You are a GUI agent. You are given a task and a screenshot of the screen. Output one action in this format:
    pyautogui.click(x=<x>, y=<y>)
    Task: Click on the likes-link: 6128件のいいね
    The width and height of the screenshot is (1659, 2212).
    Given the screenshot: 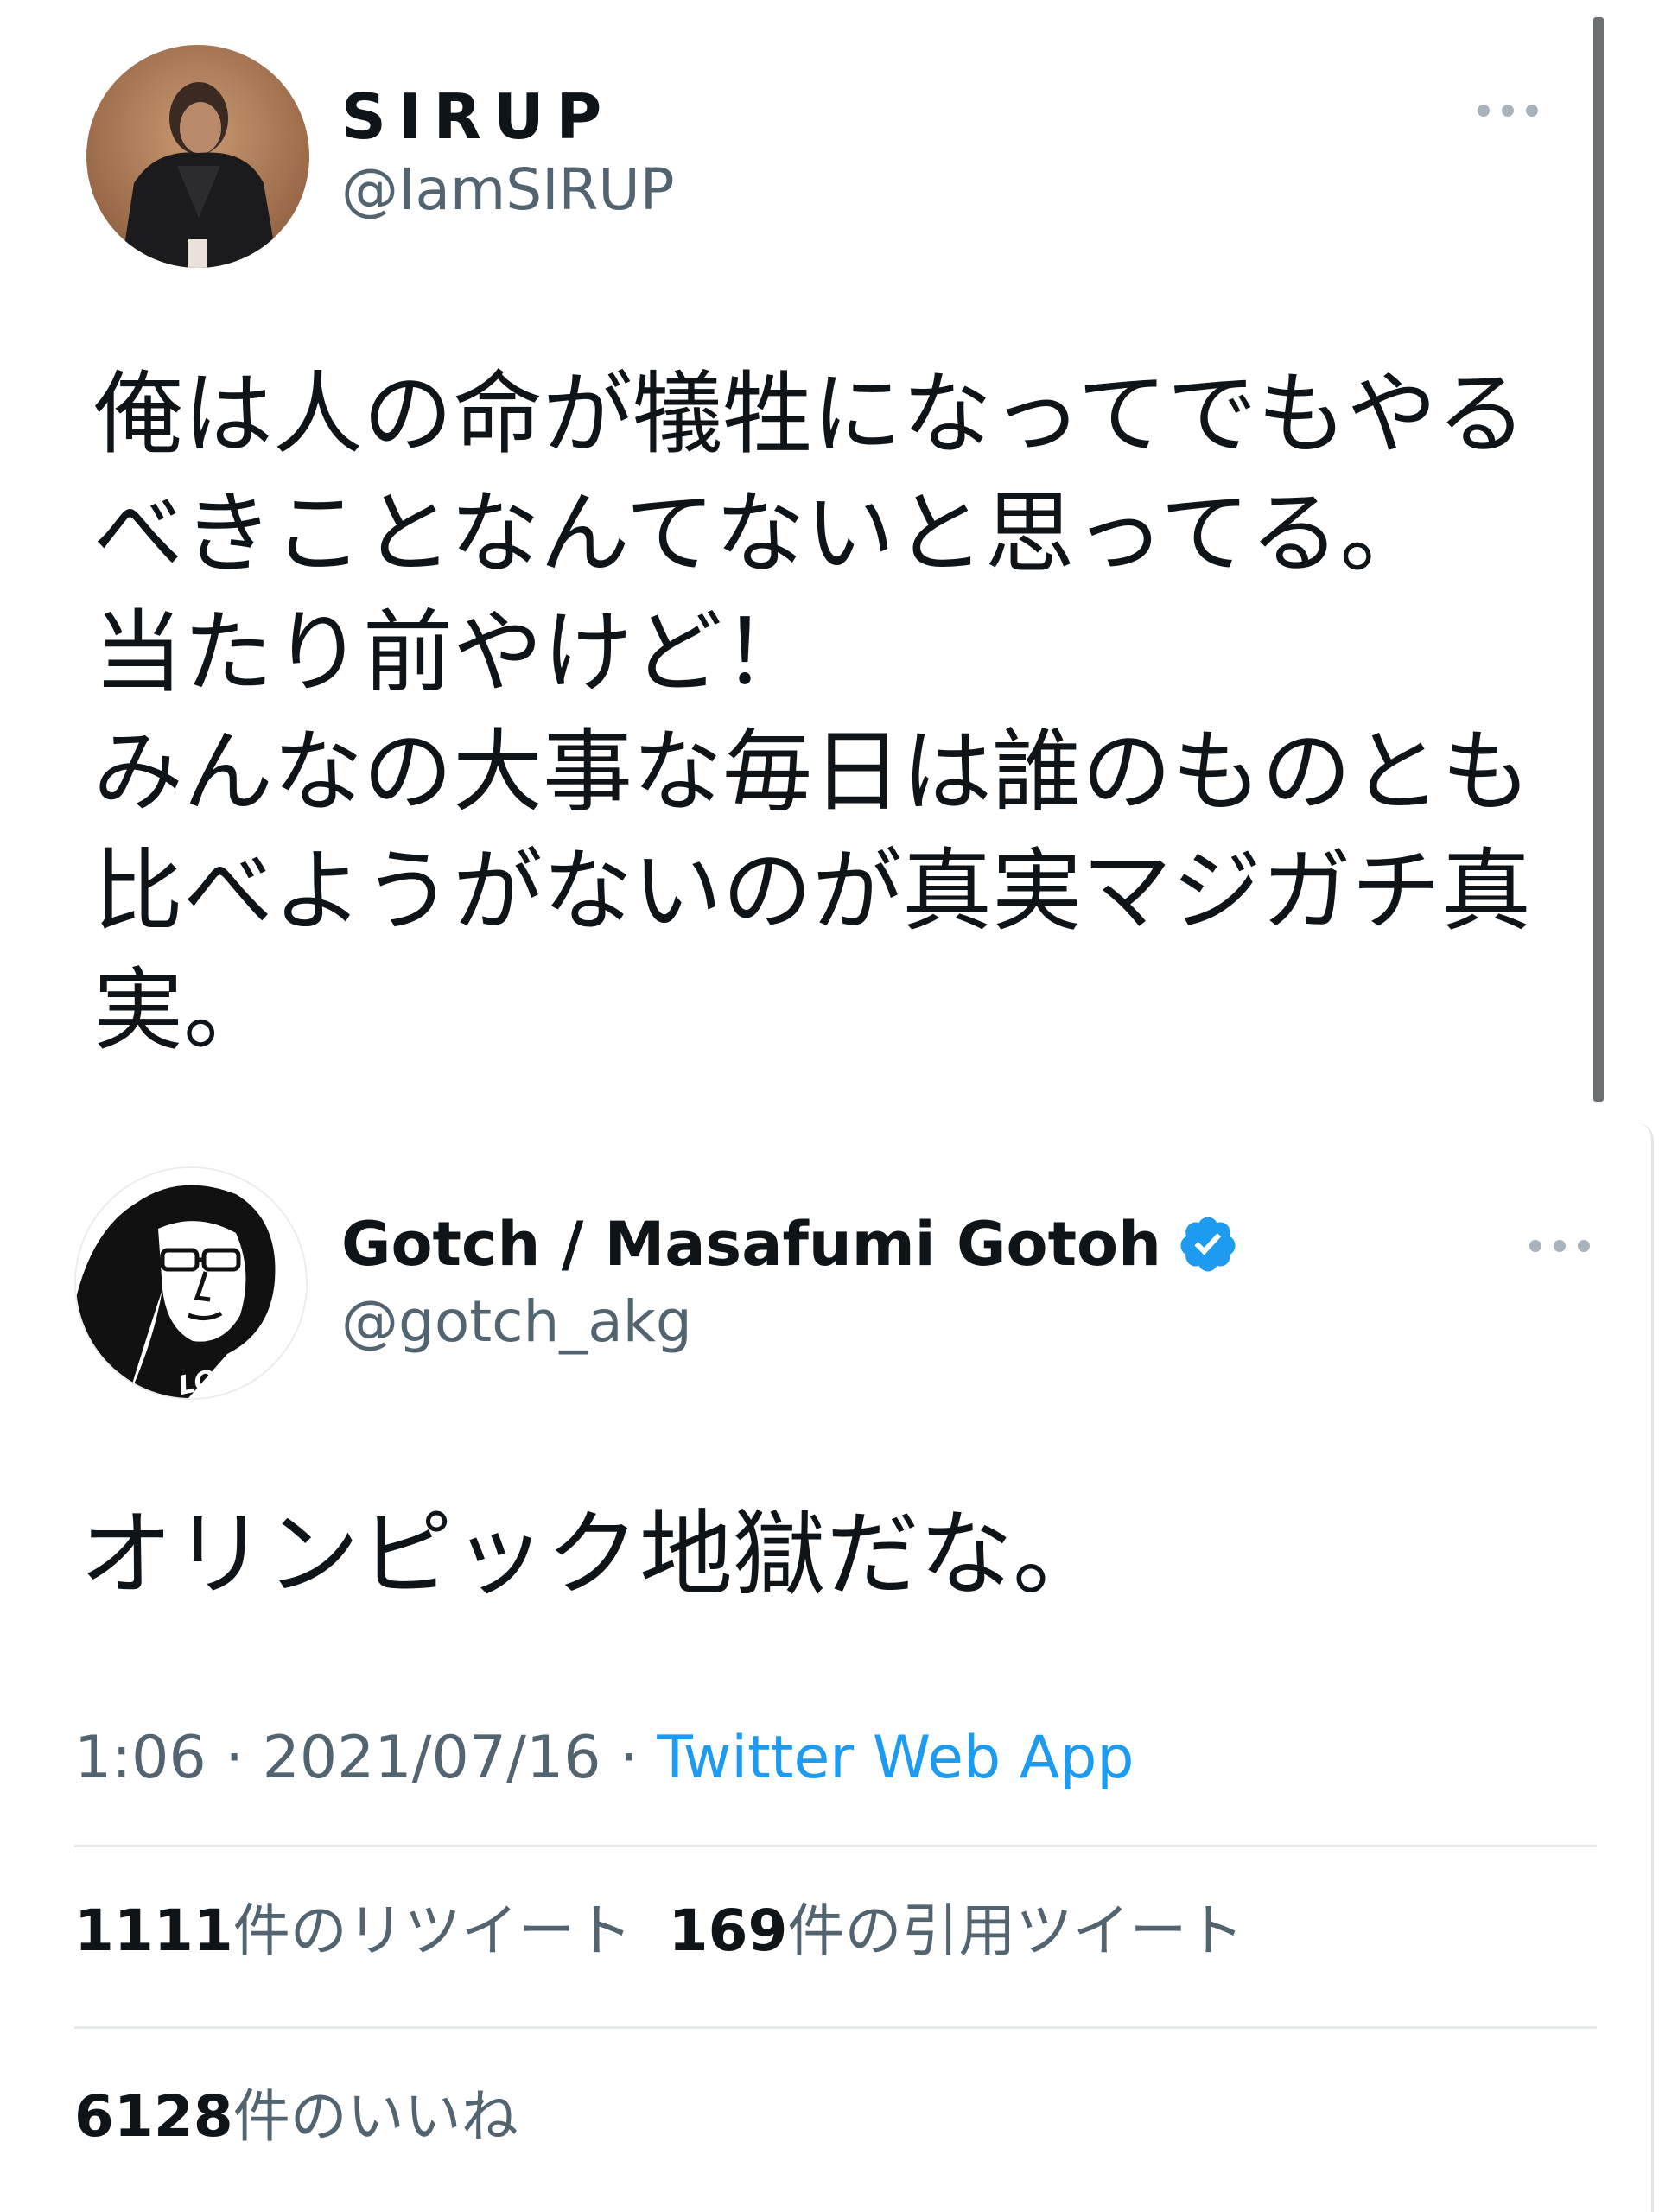 What is the action you would take?
    pyautogui.click(x=296, y=2117)
    